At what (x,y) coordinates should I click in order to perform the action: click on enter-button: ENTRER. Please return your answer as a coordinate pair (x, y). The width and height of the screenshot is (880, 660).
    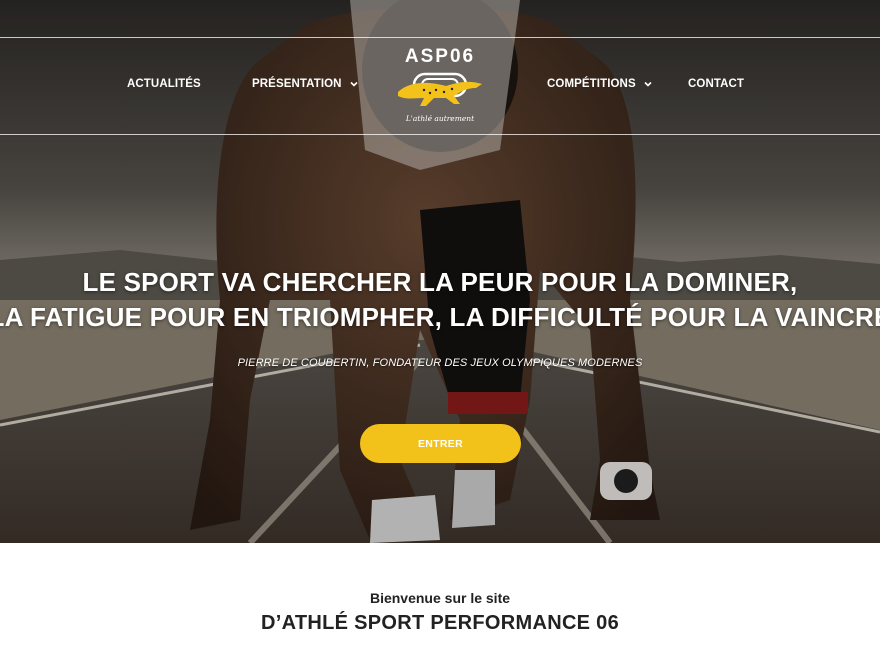
    Looking at the image, I should click on (440, 443).